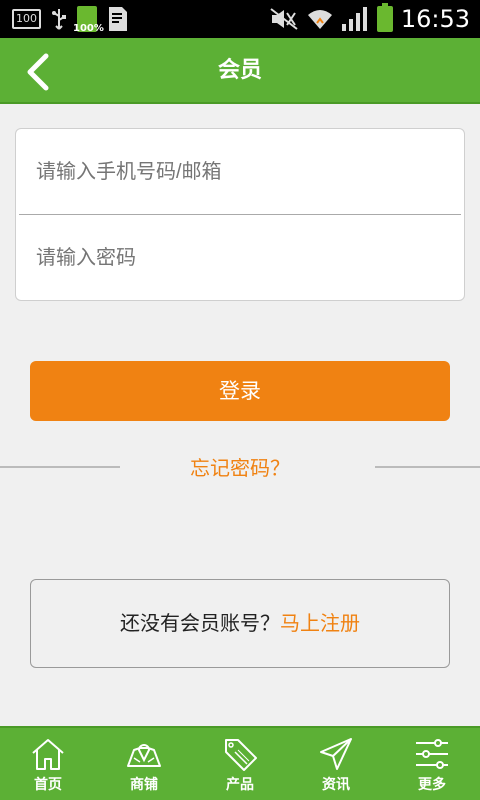 This screenshot has width=480, height=800. What do you see at coordinates (241, 755) in the screenshot?
I see `sale-tag-icon` at bounding box center [241, 755].